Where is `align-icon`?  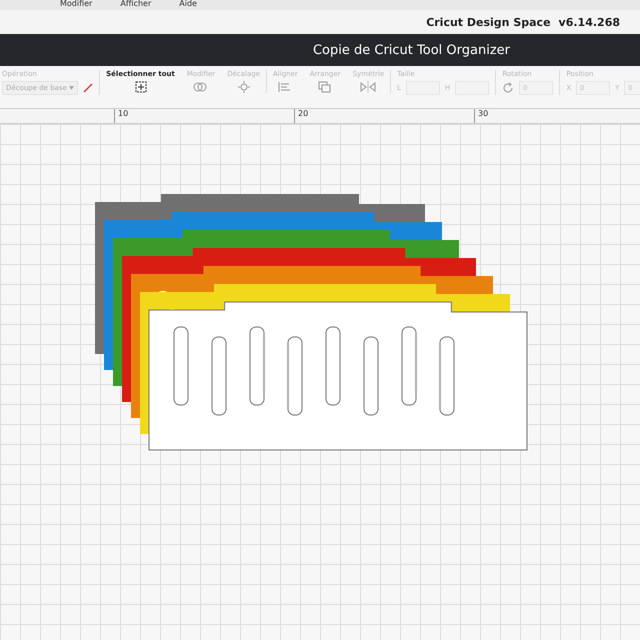 align-icon is located at coordinates (285, 87).